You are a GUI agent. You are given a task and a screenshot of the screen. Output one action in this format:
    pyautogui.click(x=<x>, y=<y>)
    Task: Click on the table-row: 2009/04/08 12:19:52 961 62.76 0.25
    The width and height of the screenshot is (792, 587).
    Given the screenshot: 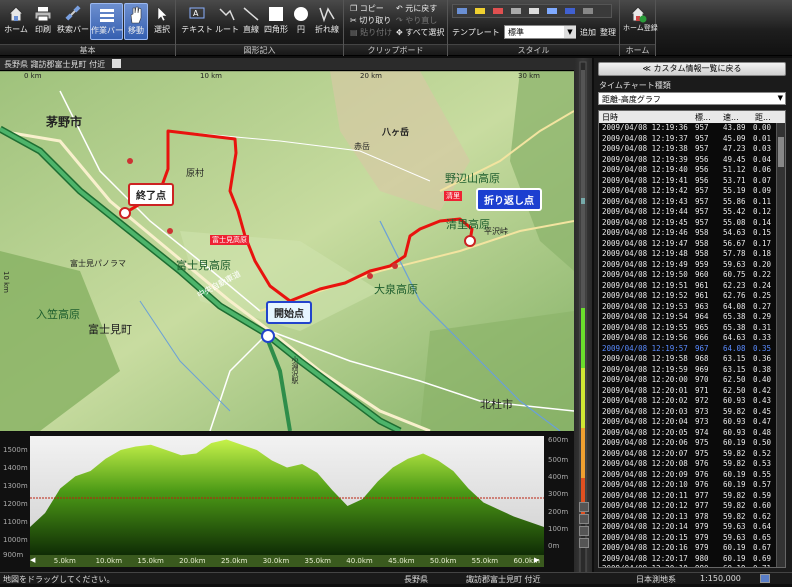 What is the action you would take?
    pyautogui.click(x=692, y=296)
    